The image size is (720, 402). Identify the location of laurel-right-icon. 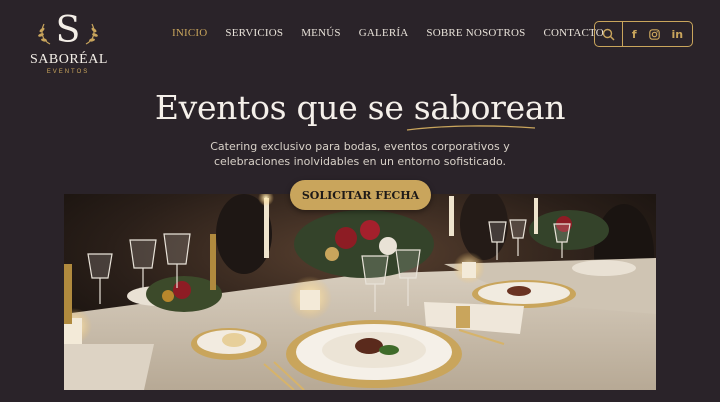
(91, 34).